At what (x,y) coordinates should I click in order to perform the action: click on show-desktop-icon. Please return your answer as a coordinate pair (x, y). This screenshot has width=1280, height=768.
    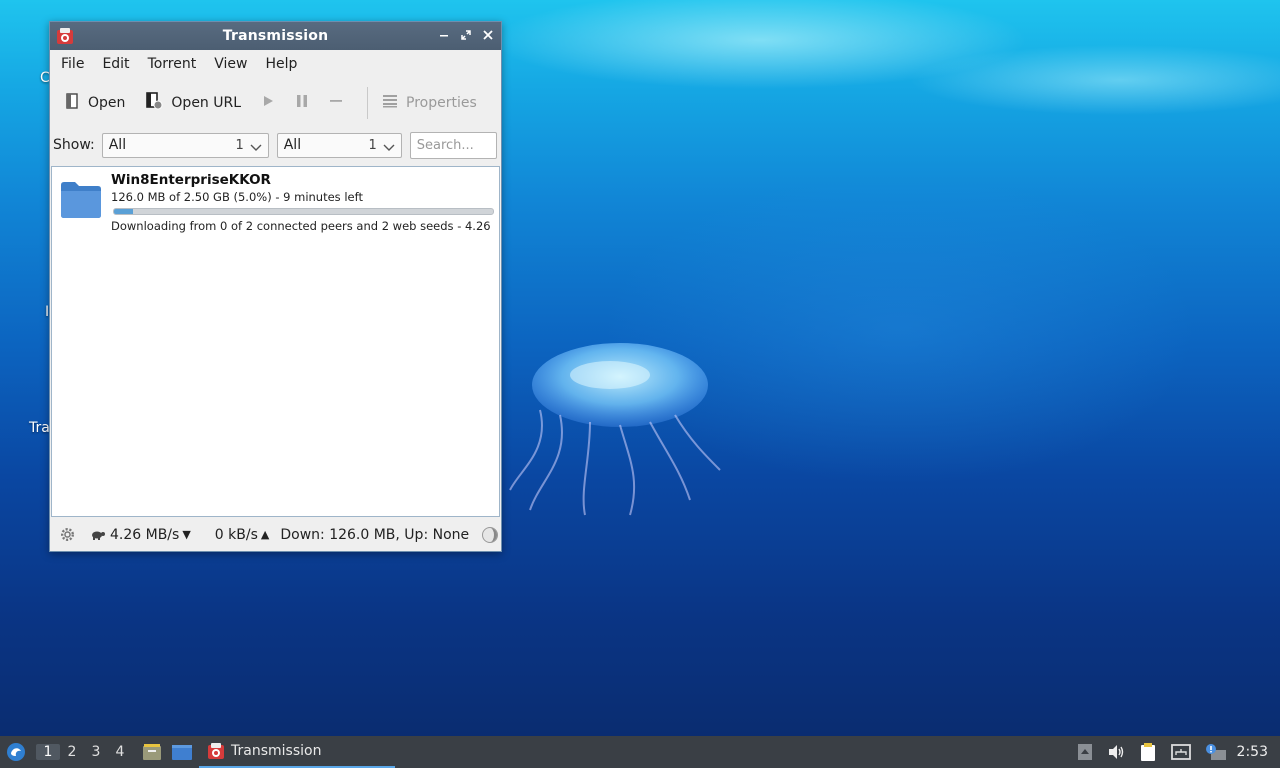
    Looking at the image, I should click on (182, 752).